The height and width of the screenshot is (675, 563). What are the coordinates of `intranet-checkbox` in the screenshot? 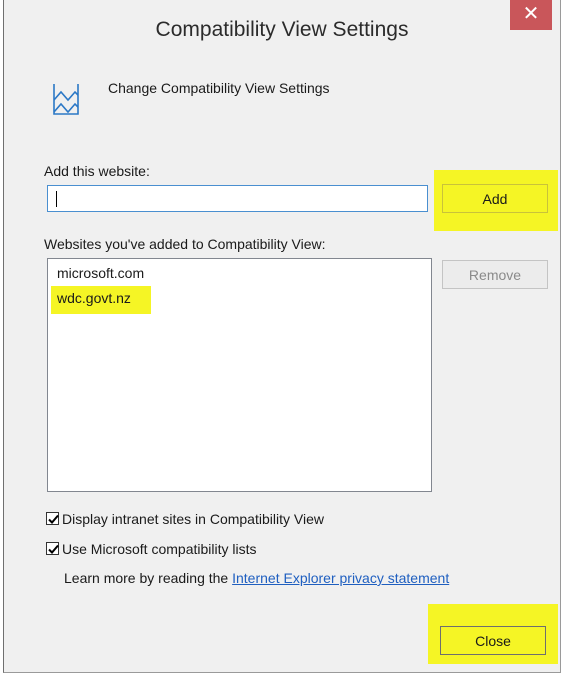 It's located at (52, 518).